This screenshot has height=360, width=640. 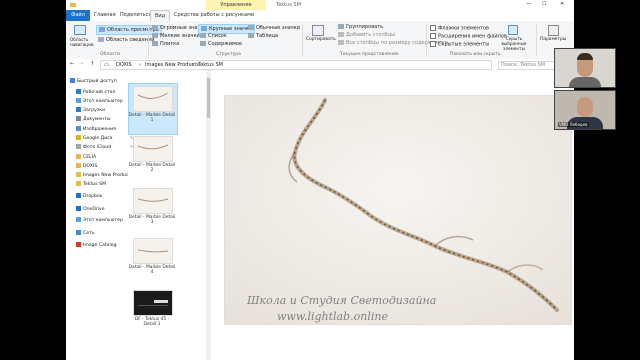 What do you see at coordinates (91, 184) in the screenshot?
I see `nav-item: Tektus SM` at bounding box center [91, 184].